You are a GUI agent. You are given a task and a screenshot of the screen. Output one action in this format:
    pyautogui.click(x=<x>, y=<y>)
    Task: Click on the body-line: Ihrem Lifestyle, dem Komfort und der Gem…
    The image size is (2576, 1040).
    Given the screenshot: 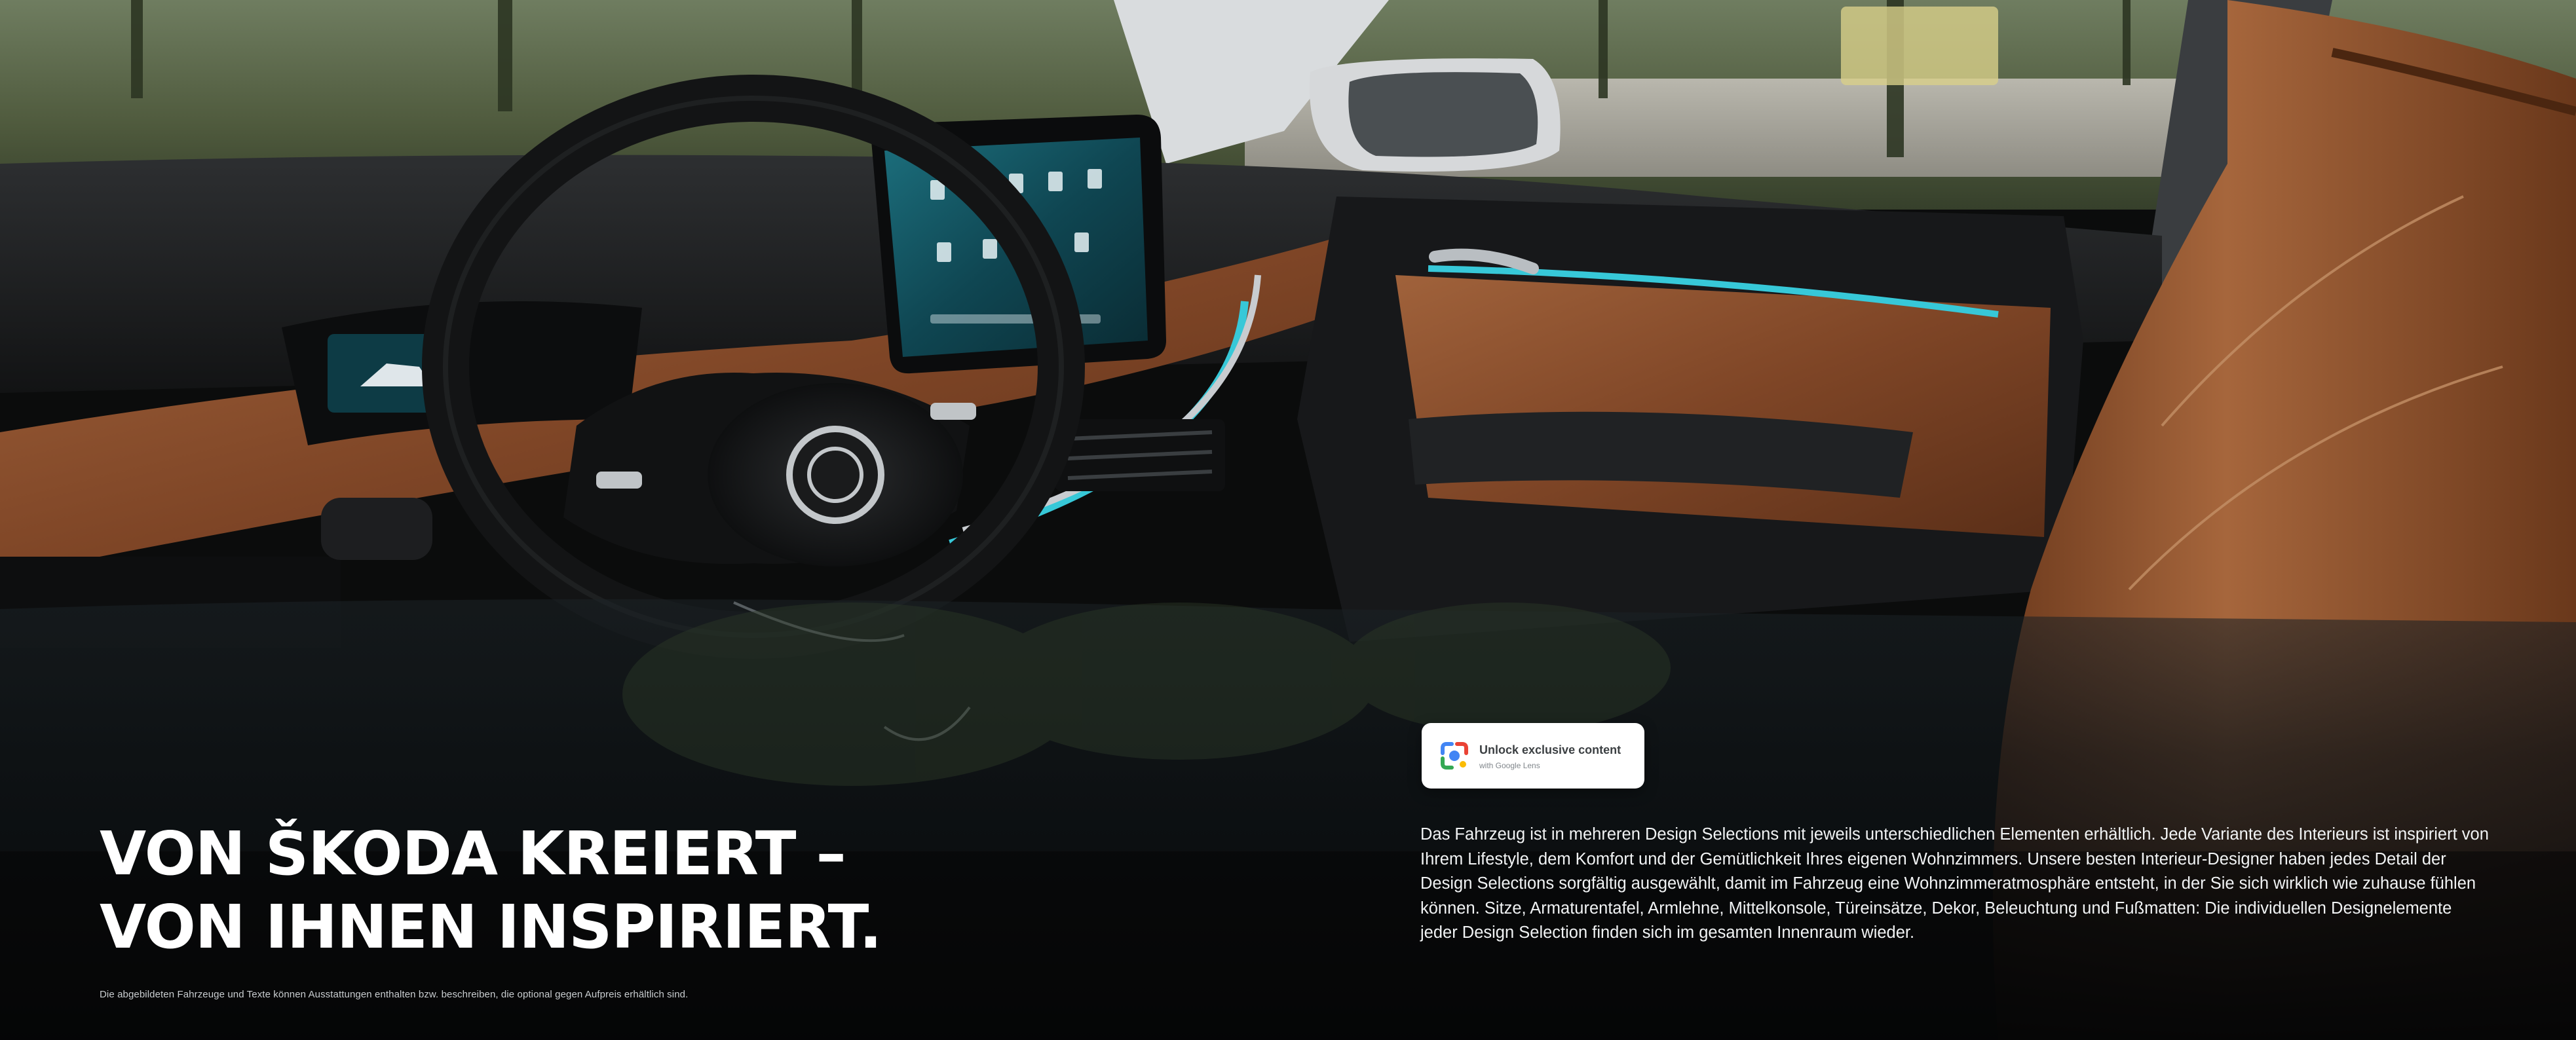 What is the action you would take?
    pyautogui.click(x=1933, y=858)
    